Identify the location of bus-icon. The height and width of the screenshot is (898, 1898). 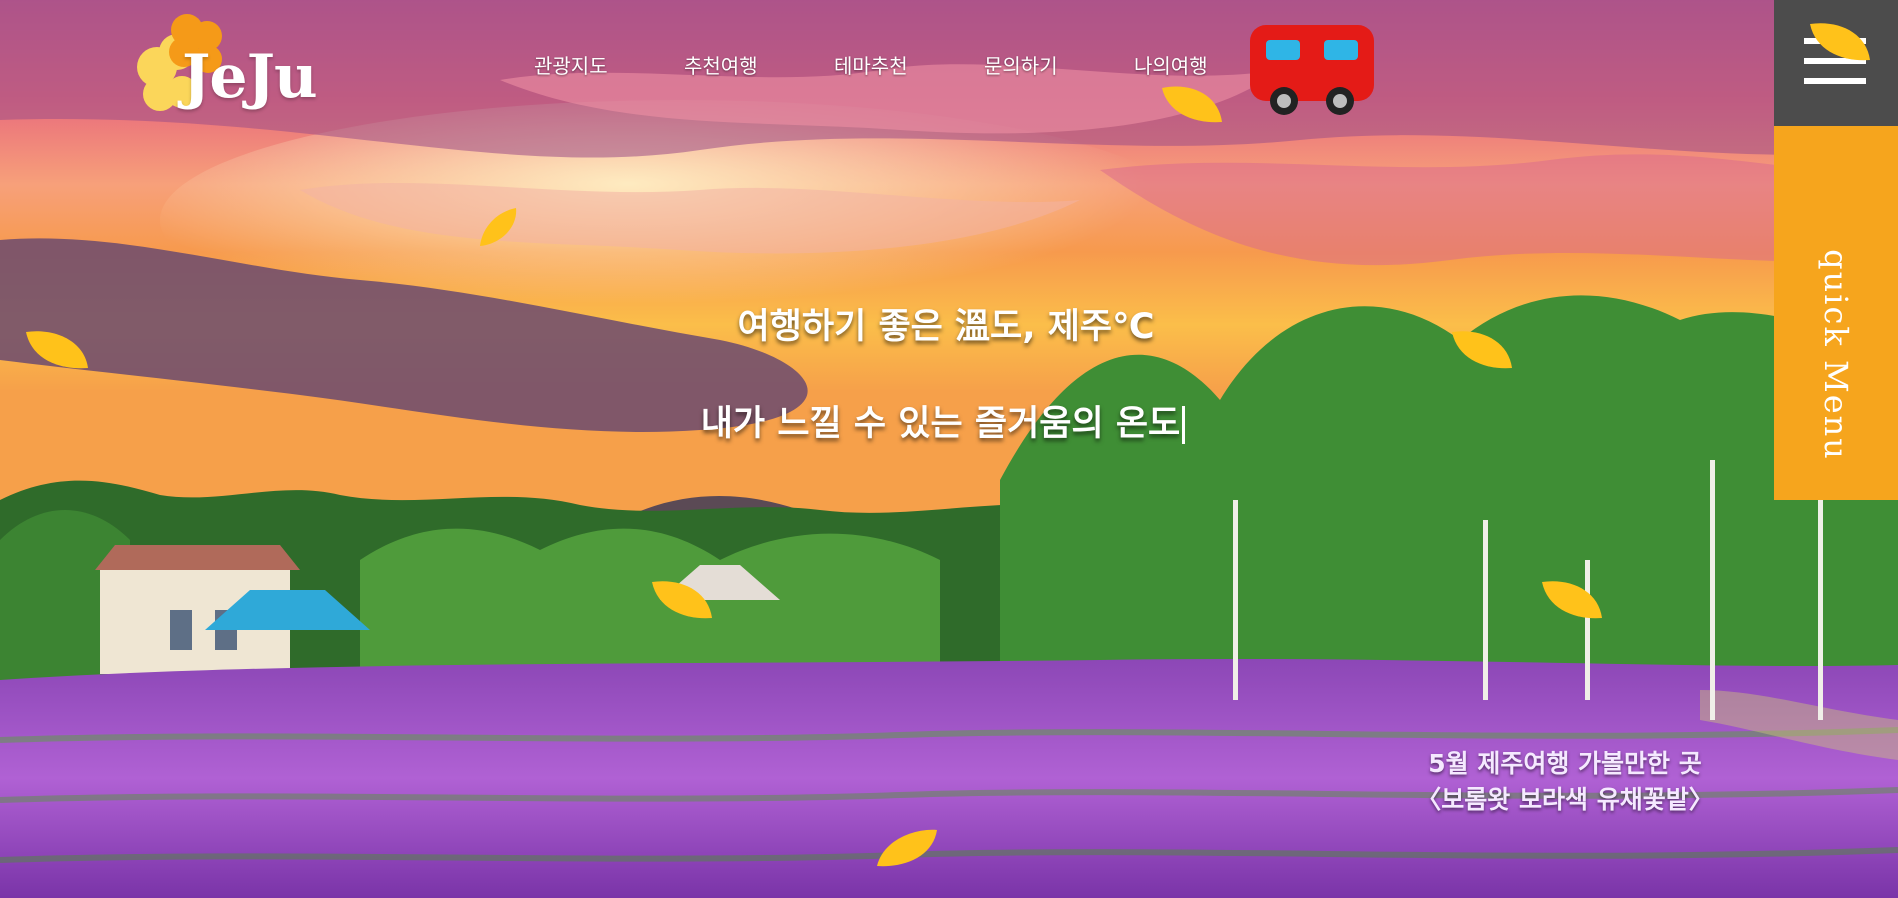
(1313, 72).